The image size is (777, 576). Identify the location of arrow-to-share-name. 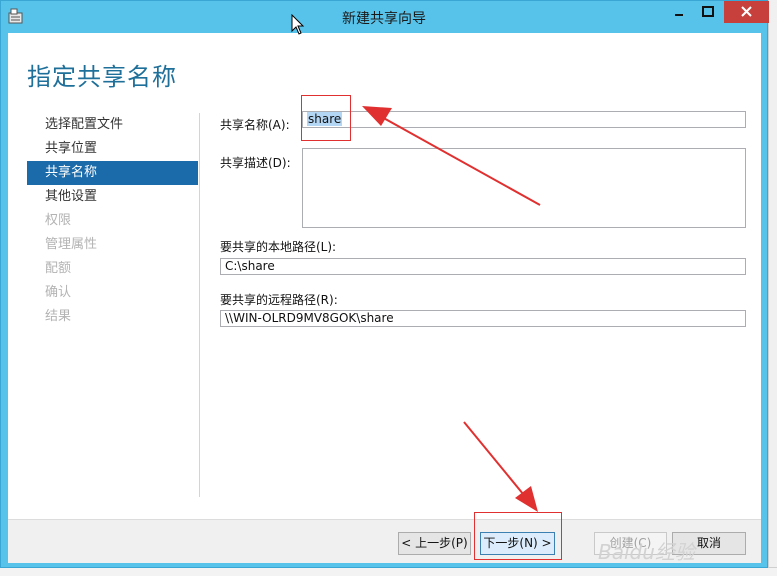
(451, 156).